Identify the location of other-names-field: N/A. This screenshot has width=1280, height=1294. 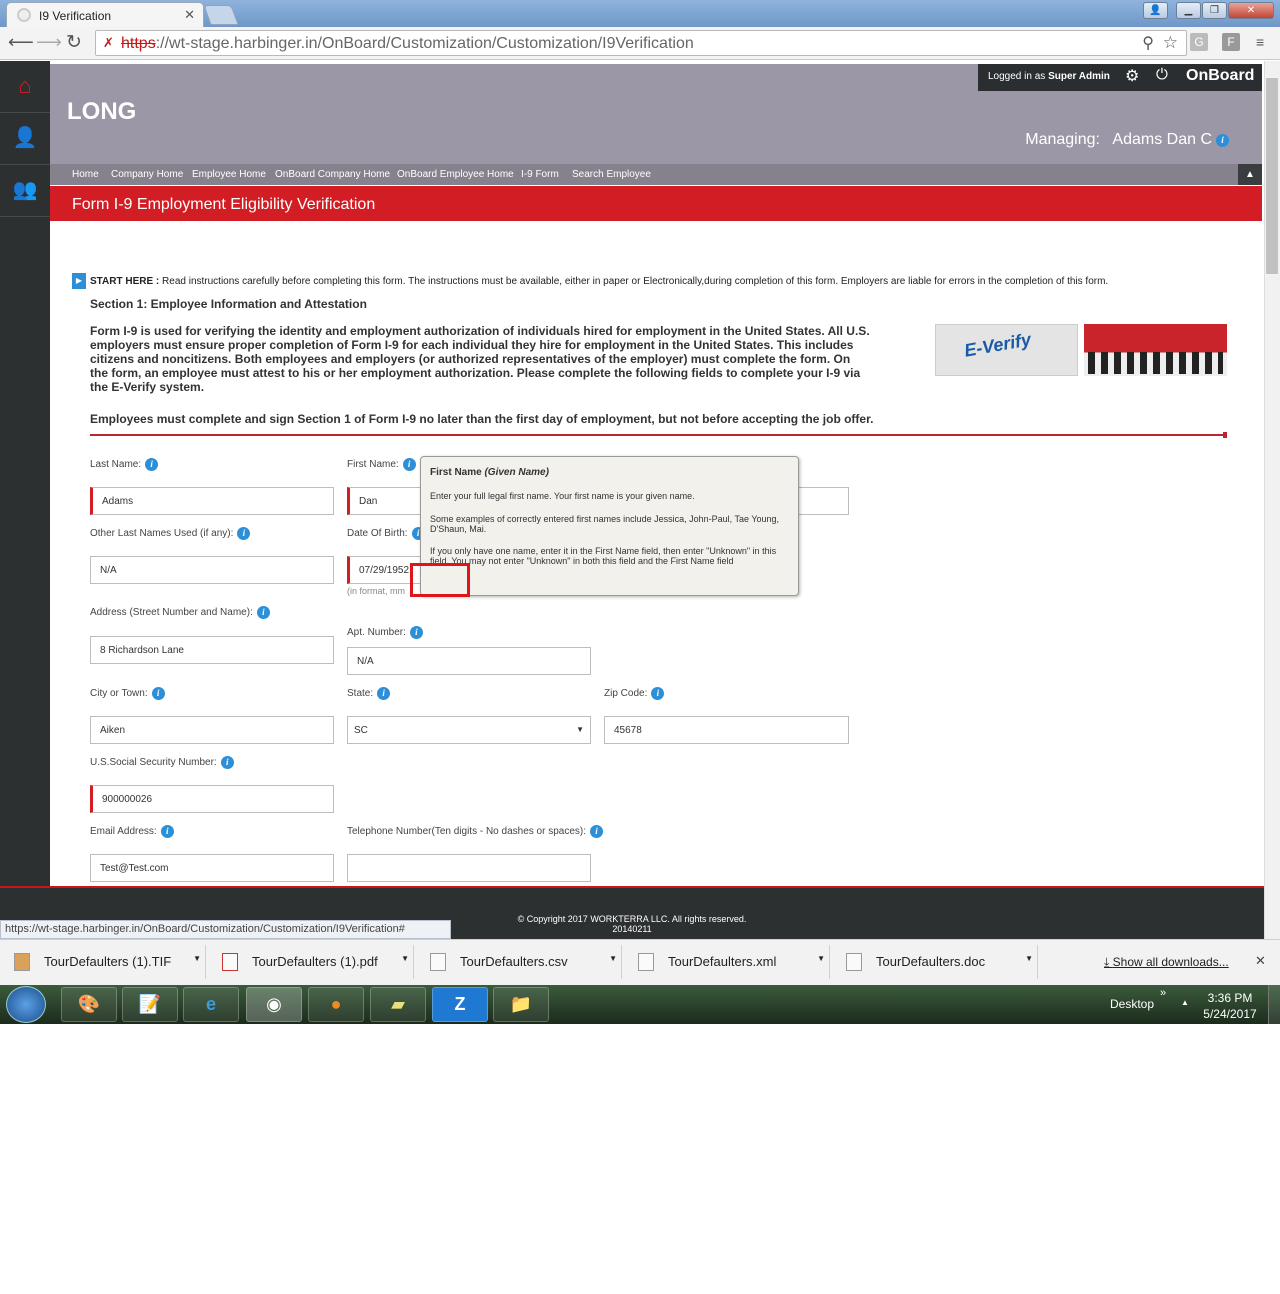
(212, 570).